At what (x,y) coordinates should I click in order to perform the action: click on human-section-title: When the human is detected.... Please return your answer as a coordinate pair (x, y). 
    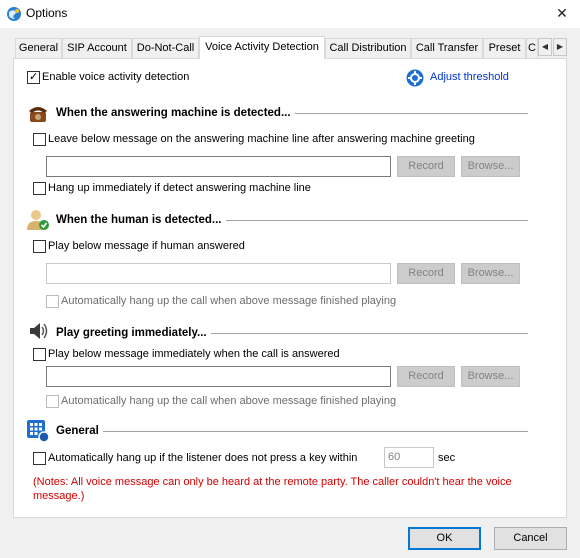
    Looking at the image, I should click on (141, 220).